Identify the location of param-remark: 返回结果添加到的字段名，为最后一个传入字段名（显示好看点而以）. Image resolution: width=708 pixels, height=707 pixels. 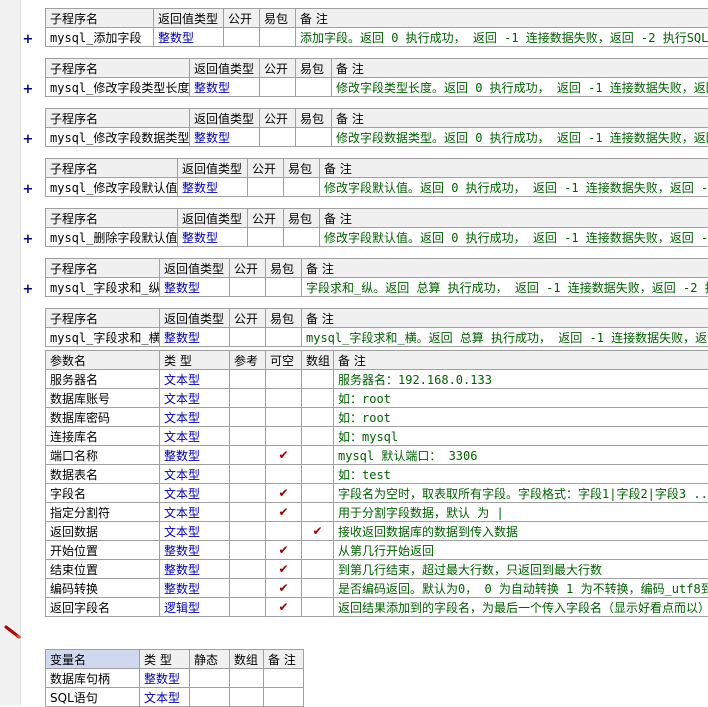
(521, 607).